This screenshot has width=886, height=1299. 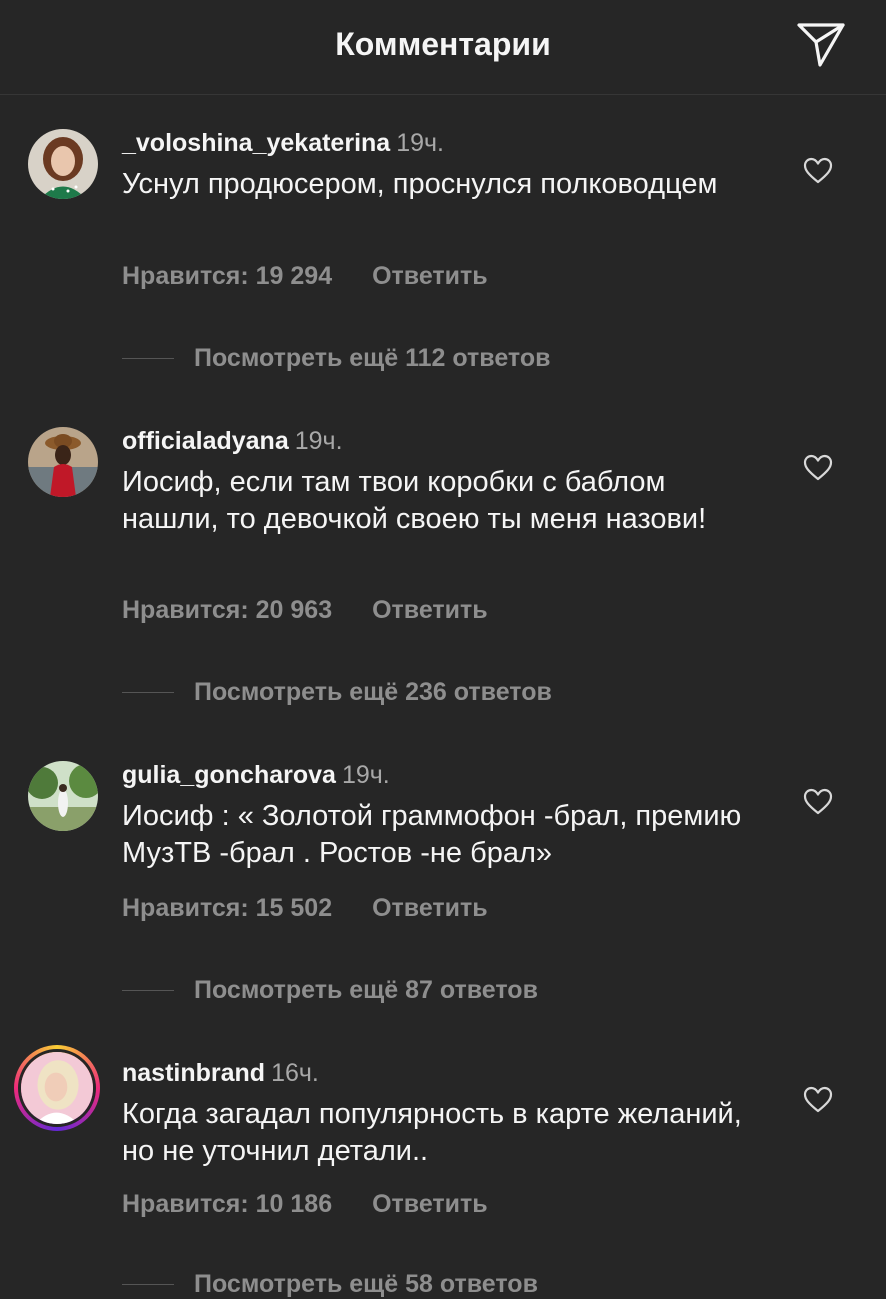 What do you see at coordinates (227, 908) in the screenshot?
I see `like-count: Нравится: 15 502` at bounding box center [227, 908].